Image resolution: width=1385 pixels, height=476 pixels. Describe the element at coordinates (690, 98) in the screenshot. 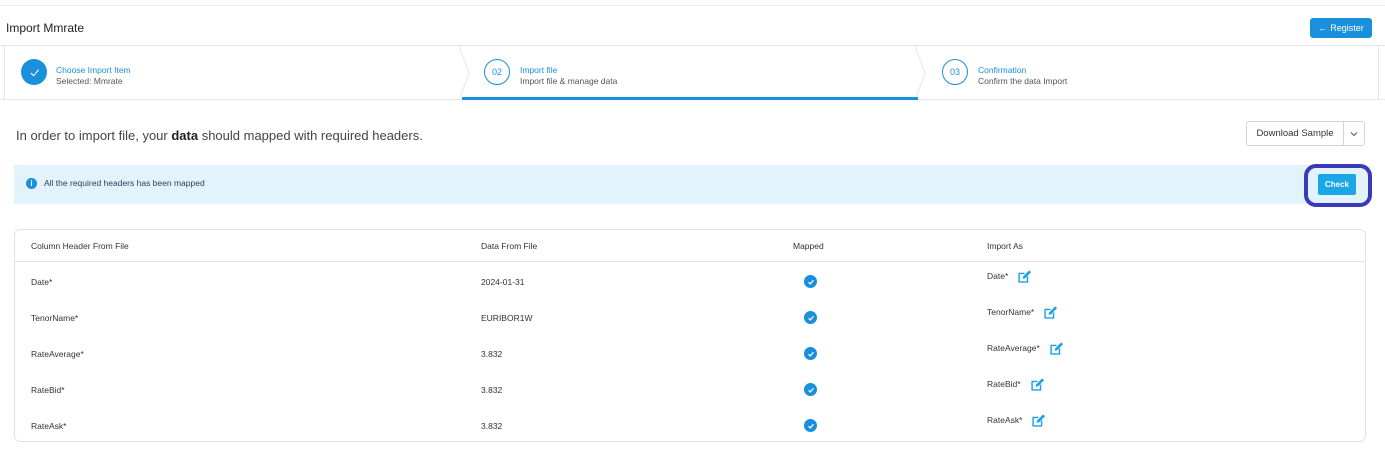

I see `active-step-indicator` at that location.